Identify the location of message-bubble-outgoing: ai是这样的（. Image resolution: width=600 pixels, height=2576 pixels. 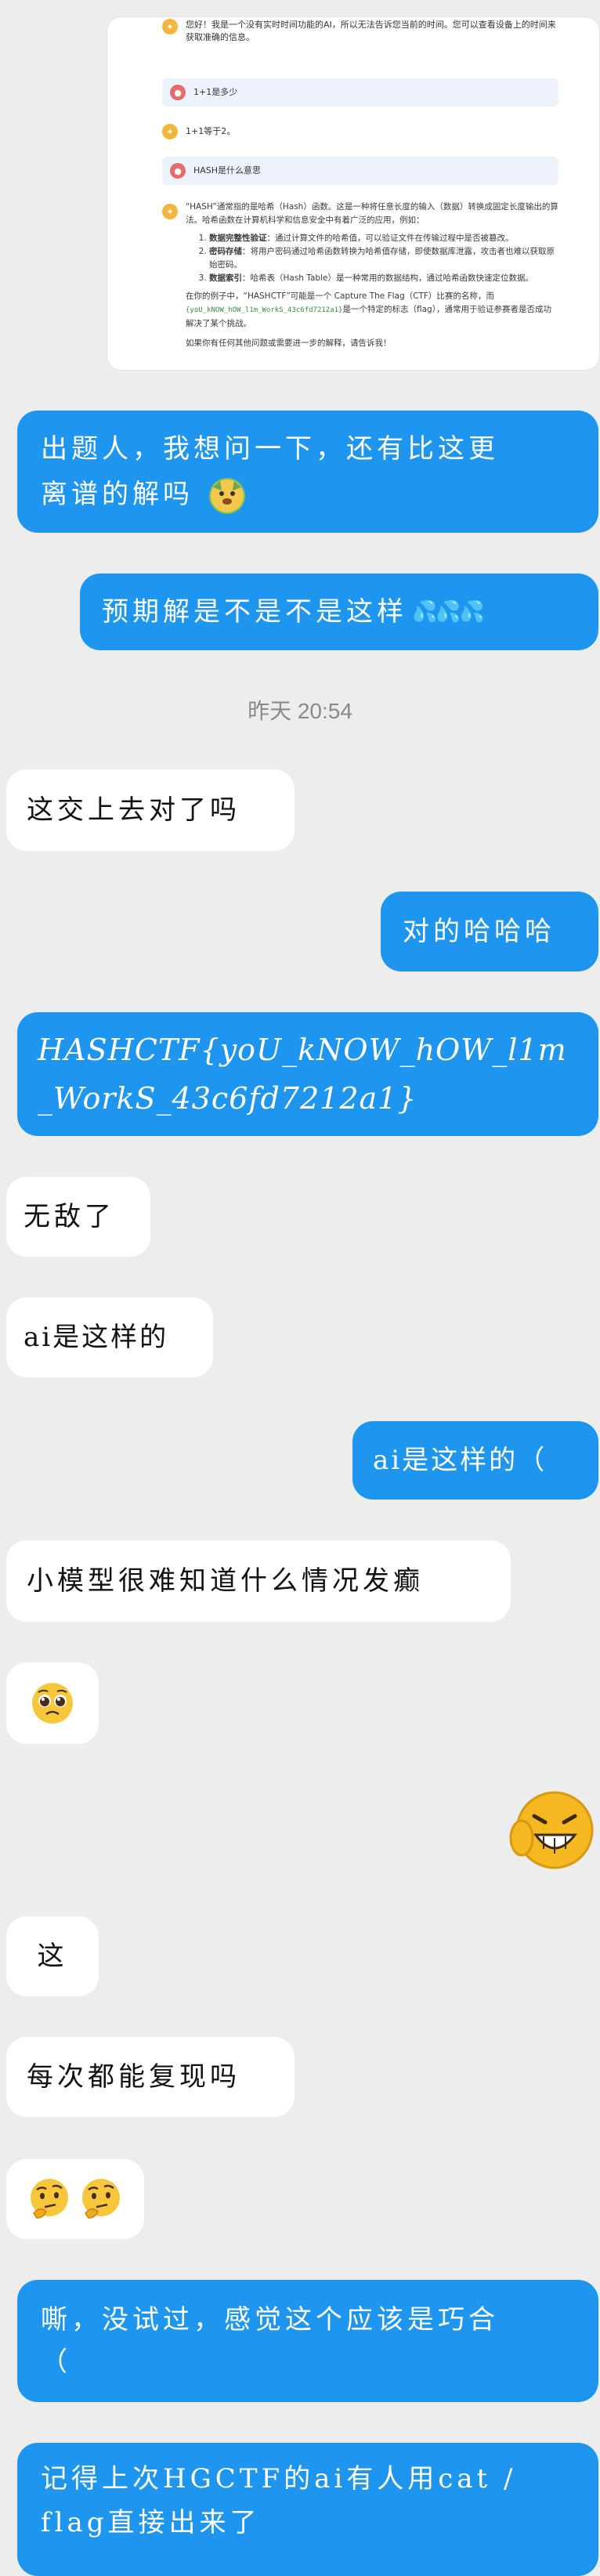
(475, 1461).